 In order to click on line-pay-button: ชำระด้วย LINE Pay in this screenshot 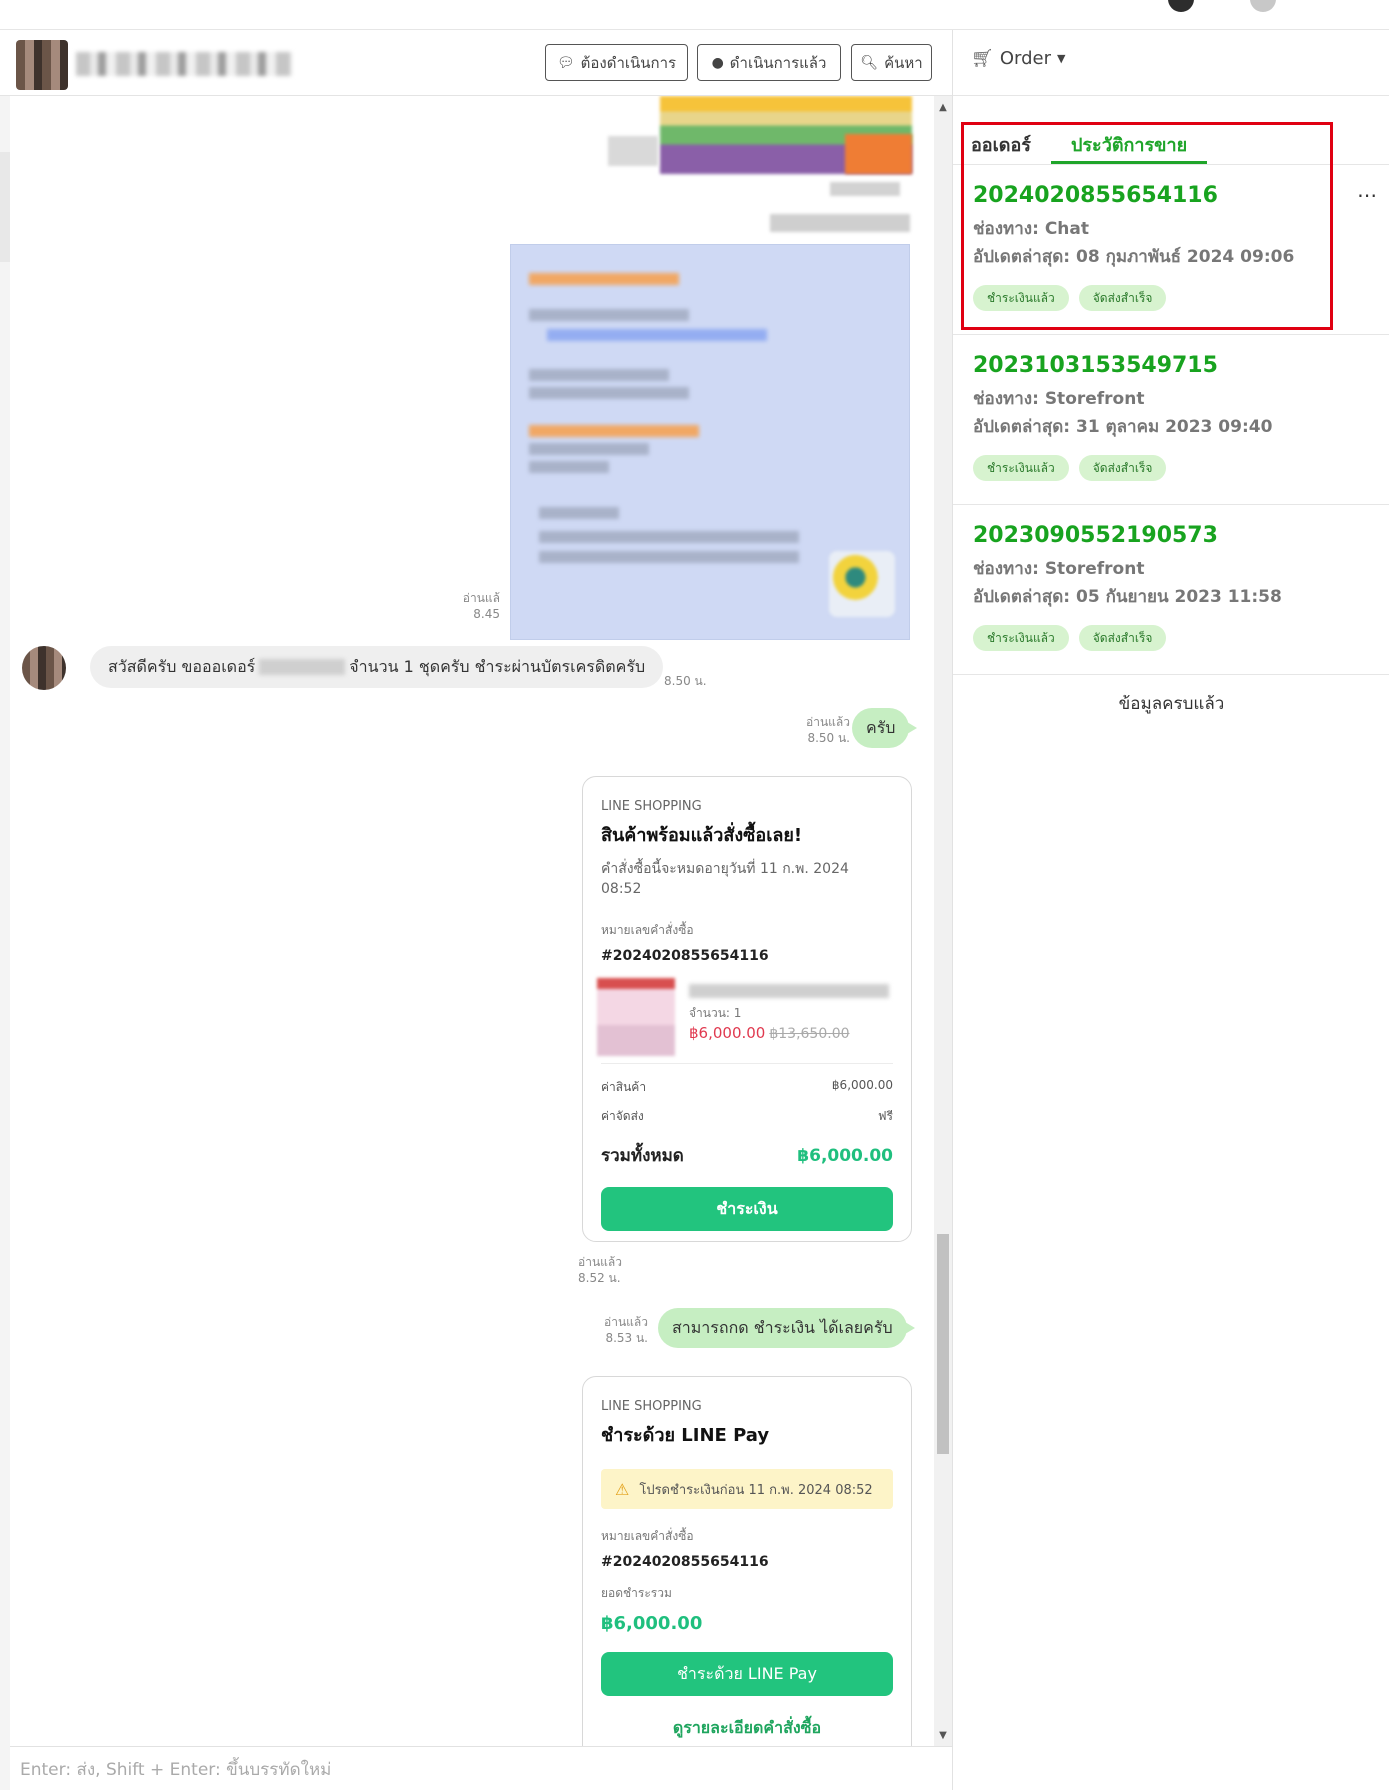, I will do `click(747, 1674)`.